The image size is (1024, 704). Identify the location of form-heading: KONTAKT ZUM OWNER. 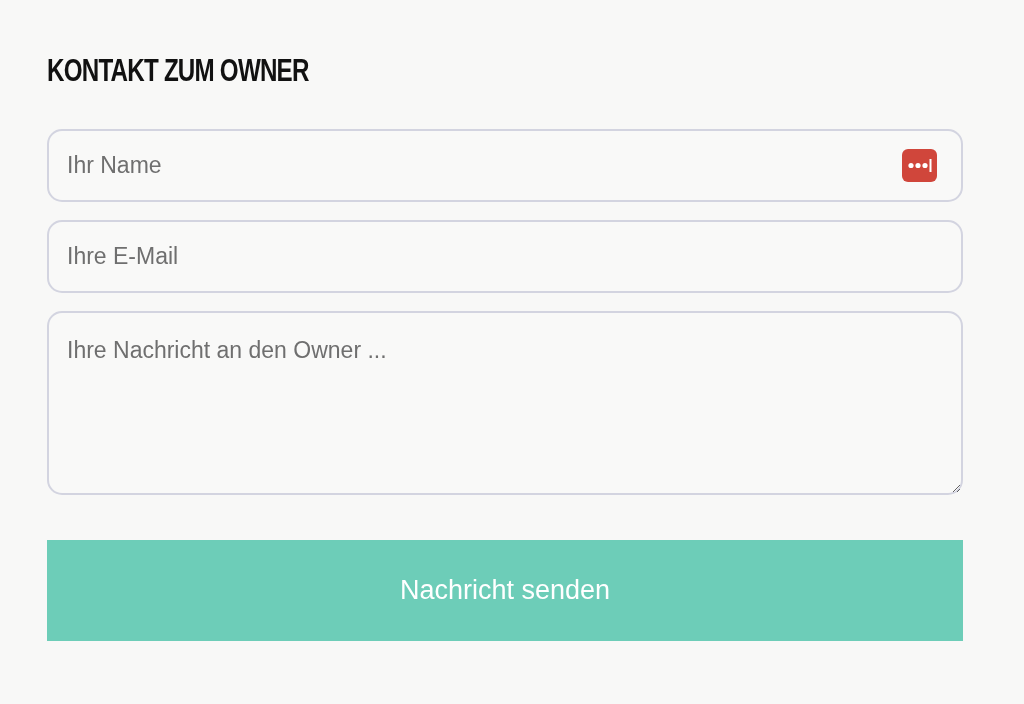
(178, 71).